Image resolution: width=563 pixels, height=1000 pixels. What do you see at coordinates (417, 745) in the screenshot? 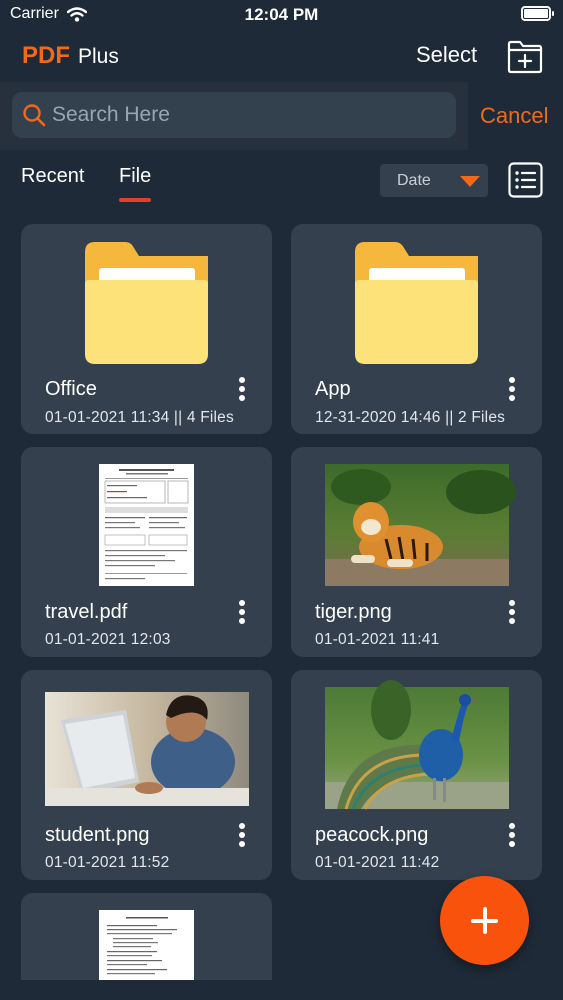
I see `image-thumbnail-peacock` at bounding box center [417, 745].